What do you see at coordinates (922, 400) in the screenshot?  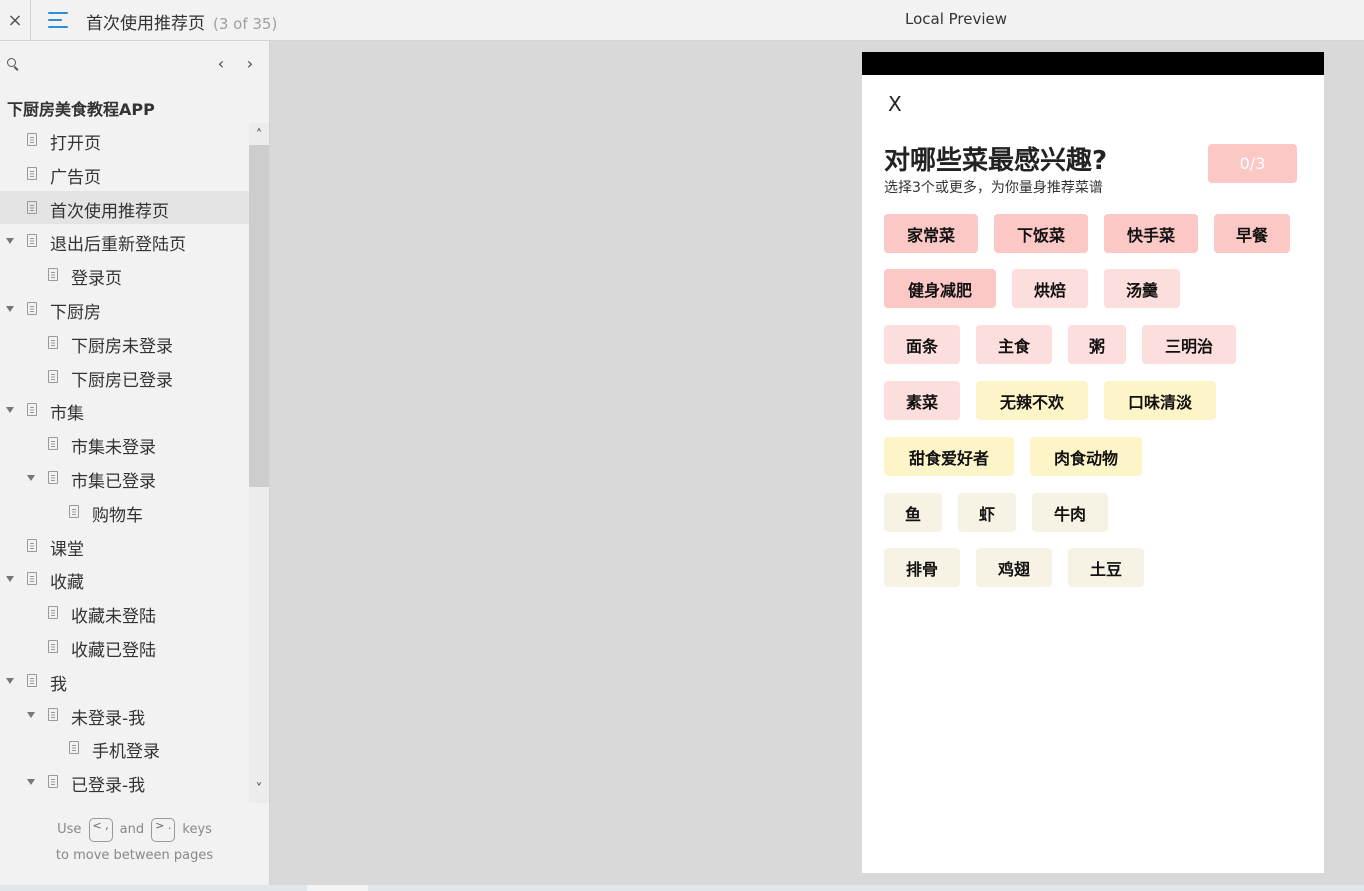 I see `interest-tag: 素菜` at bounding box center [922, 400].